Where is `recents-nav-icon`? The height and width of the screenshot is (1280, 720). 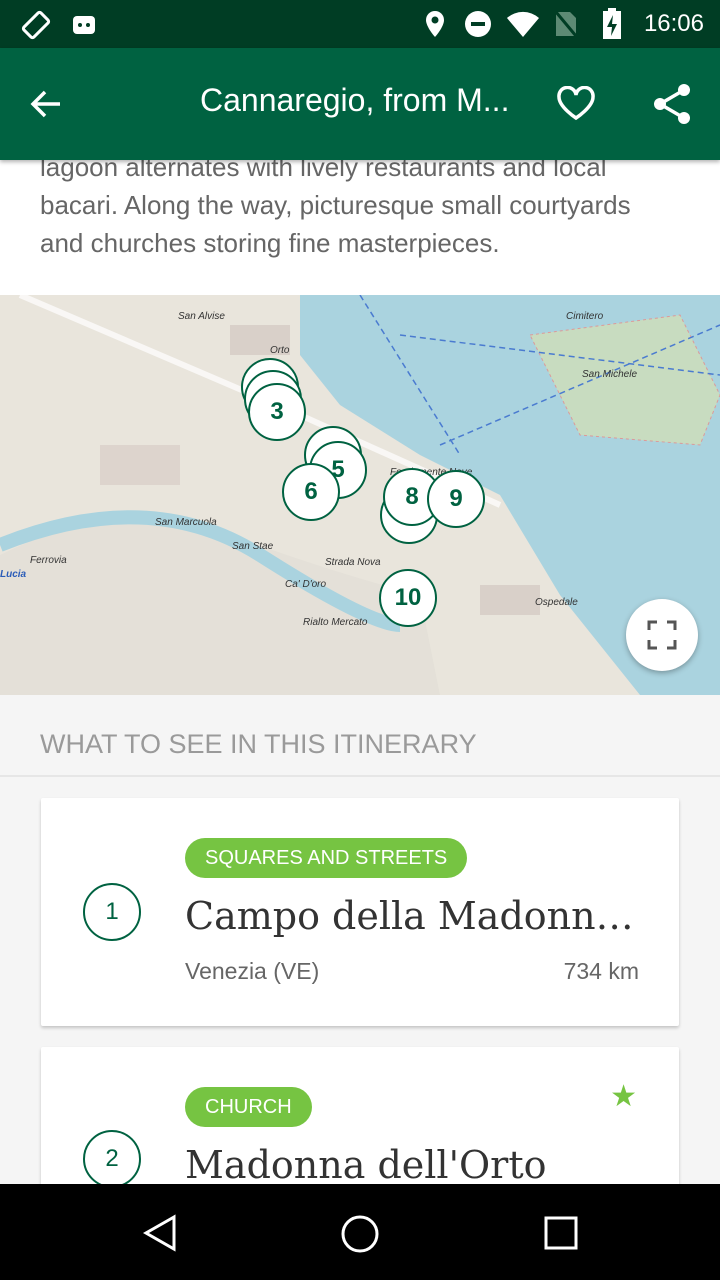
recents-nav-icon is located at coordinates (561, 1233).